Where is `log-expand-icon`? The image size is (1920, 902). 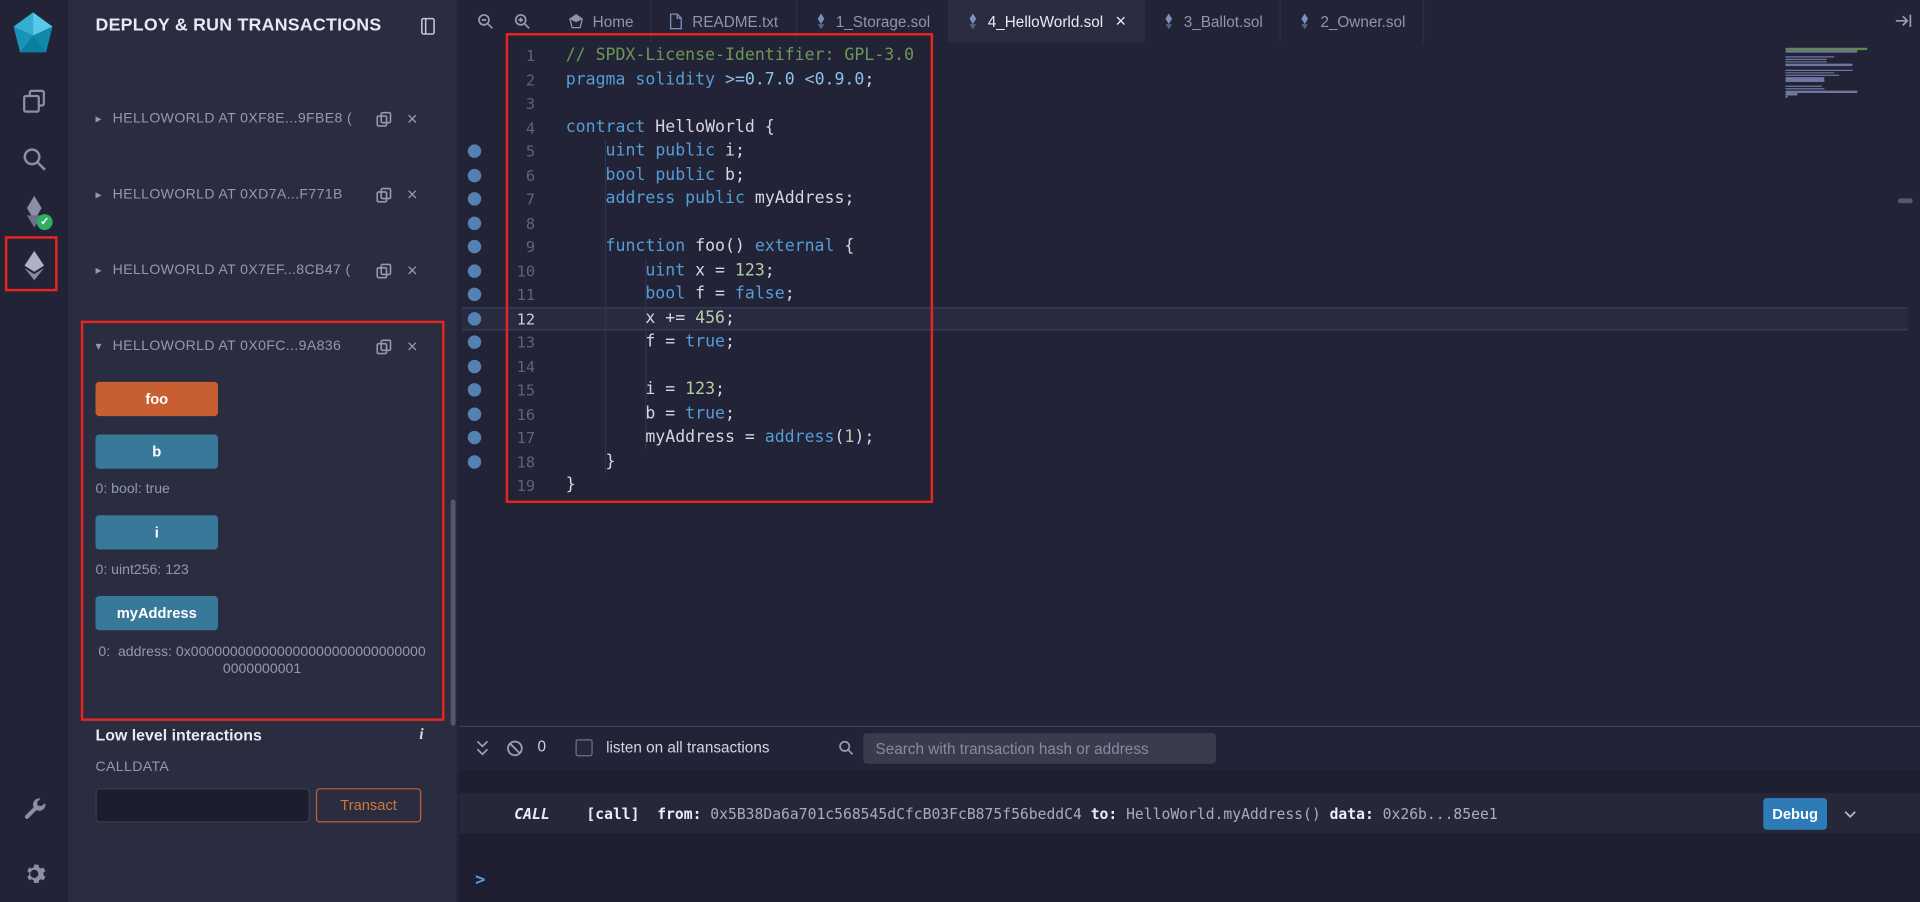
log-expand-icon is located at coordinates (1850, 813).